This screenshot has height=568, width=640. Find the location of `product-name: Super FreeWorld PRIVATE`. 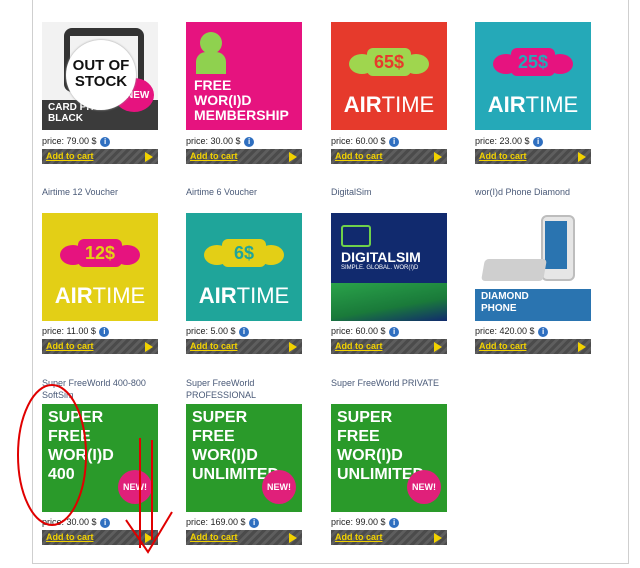

product-name: Super FreeWorld PRIVATE is located at coordinates (396, 383).